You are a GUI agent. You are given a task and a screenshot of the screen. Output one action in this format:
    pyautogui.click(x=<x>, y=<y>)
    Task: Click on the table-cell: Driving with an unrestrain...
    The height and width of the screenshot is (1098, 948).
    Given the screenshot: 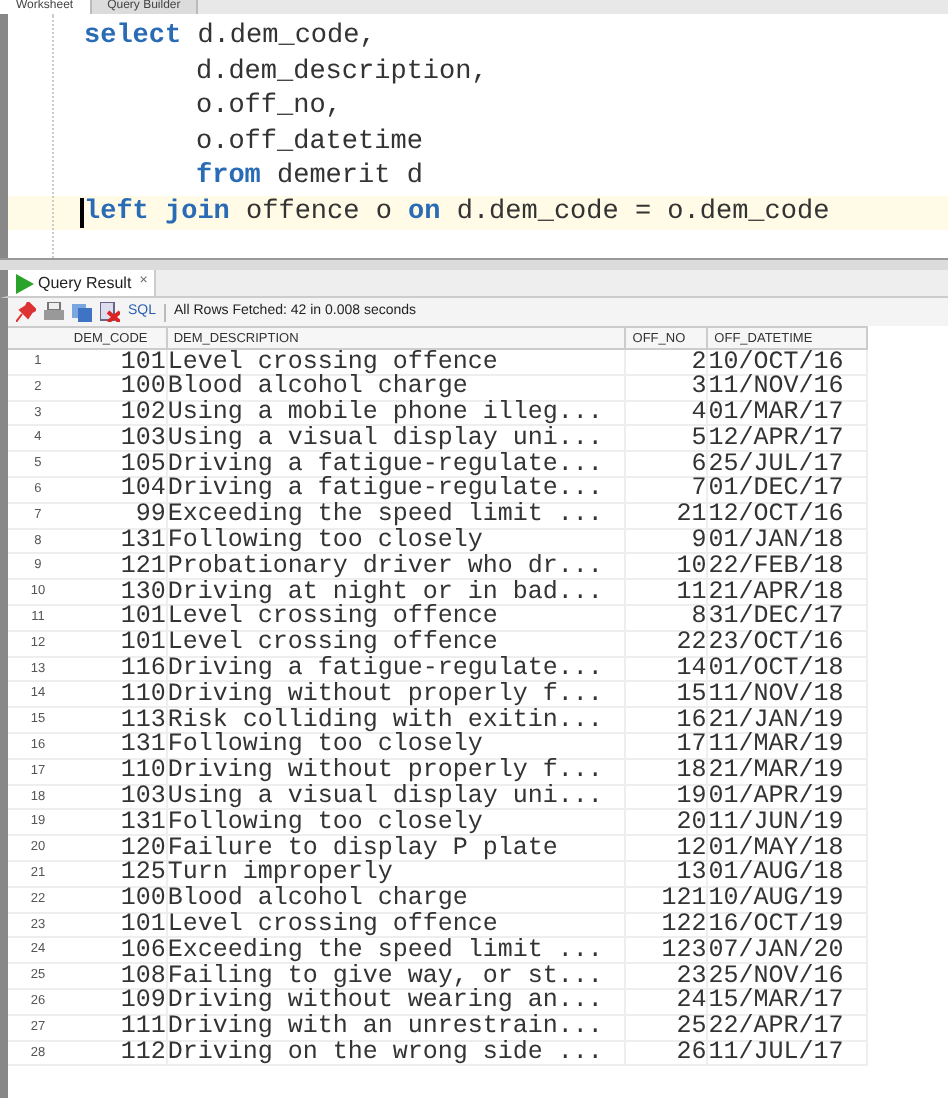 What is the action you would take?
    pyautogui.click(x=397, y=1027)
    